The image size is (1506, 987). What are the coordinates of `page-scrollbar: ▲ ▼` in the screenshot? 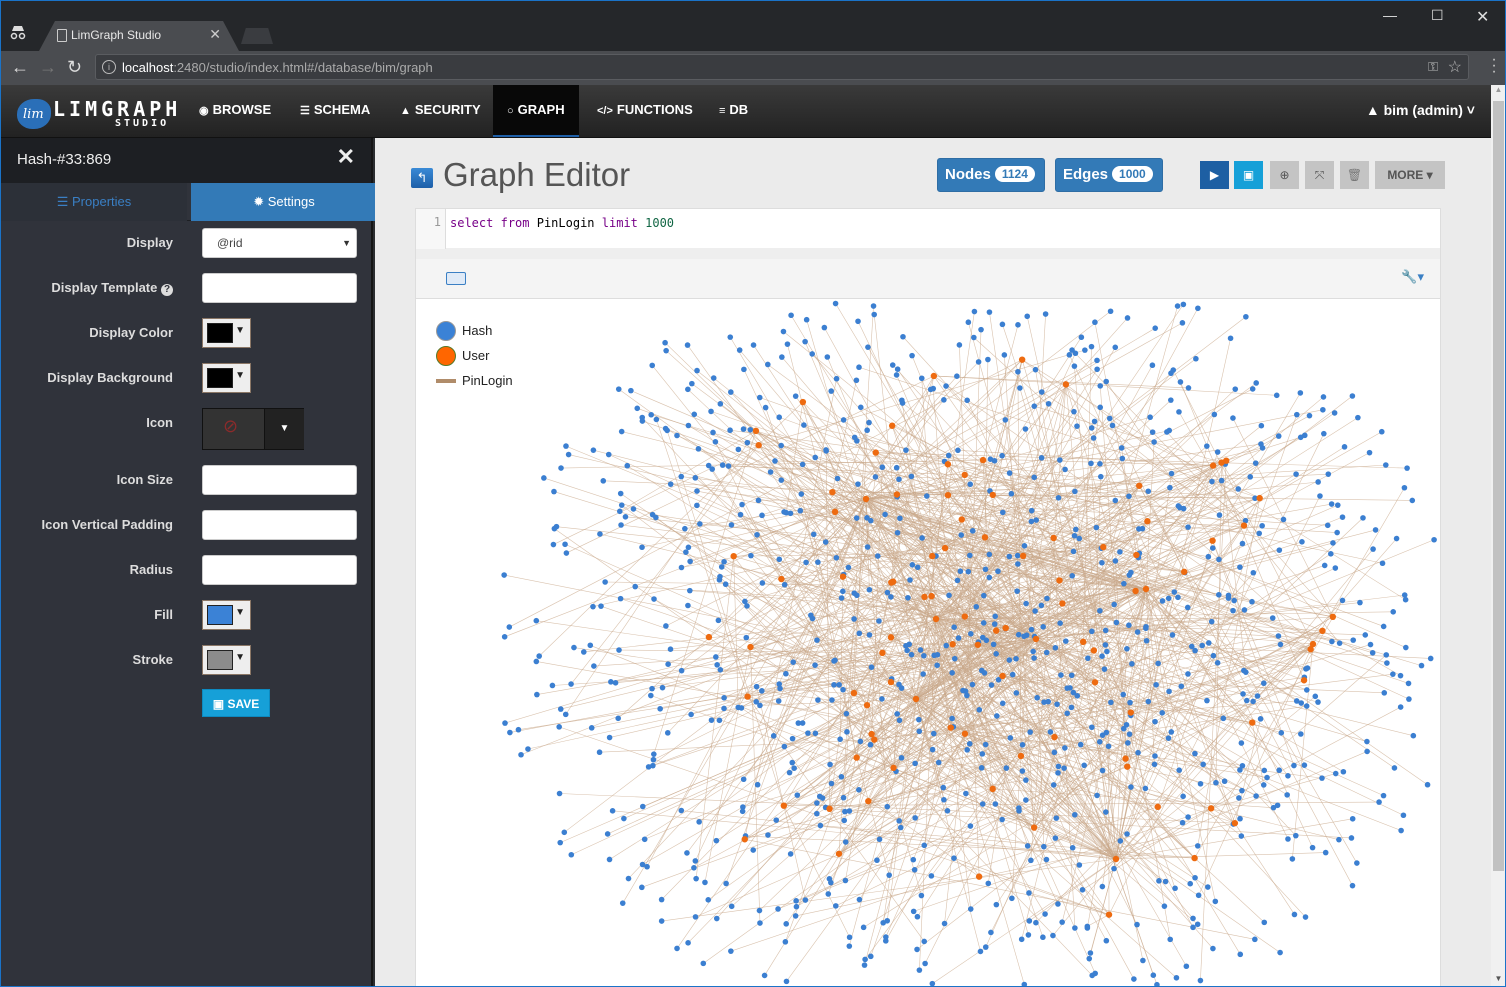 It's located at (1498, 535).